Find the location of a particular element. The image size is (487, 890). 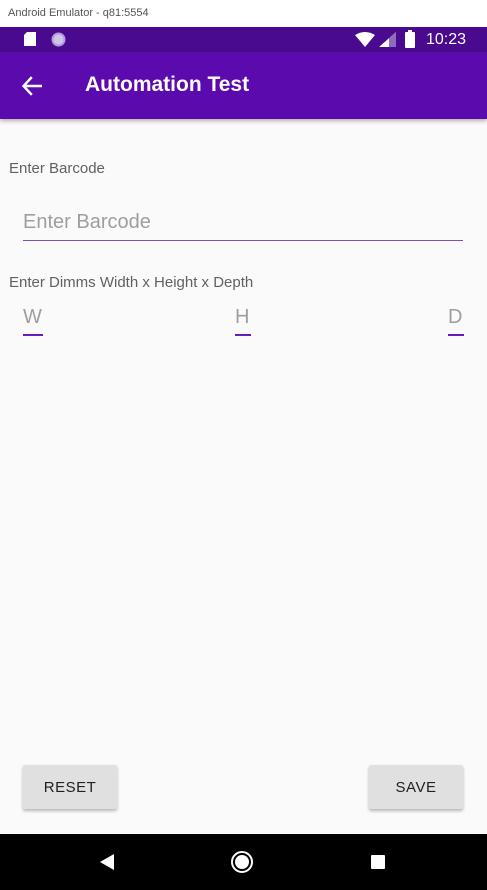

cell-signal-icon is located at coordinates (387, 39).